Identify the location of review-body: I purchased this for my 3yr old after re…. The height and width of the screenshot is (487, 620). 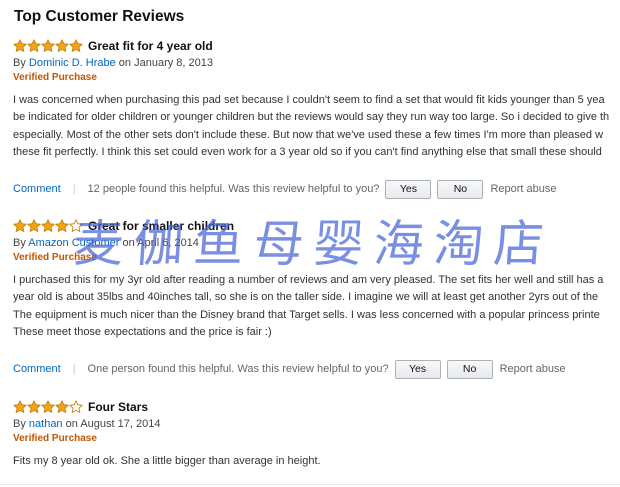
(316, 306).